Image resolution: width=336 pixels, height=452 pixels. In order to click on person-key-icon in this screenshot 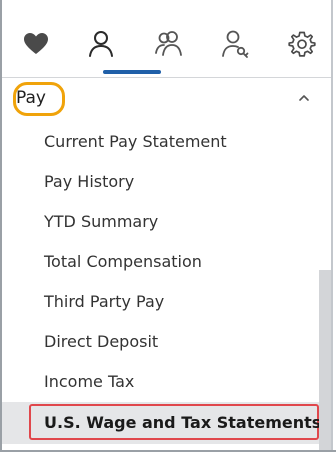, I will do `click(235, 44)`.